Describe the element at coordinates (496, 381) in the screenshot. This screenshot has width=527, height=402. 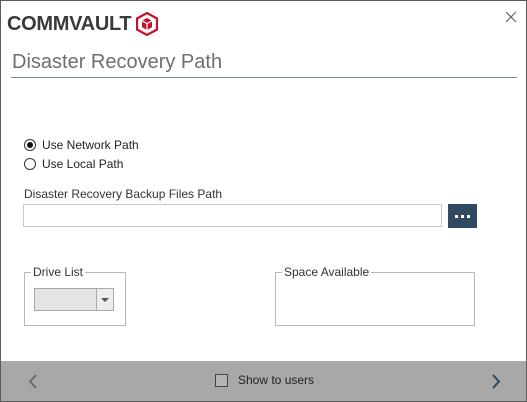
I see `chevron-right-icon` at that location.